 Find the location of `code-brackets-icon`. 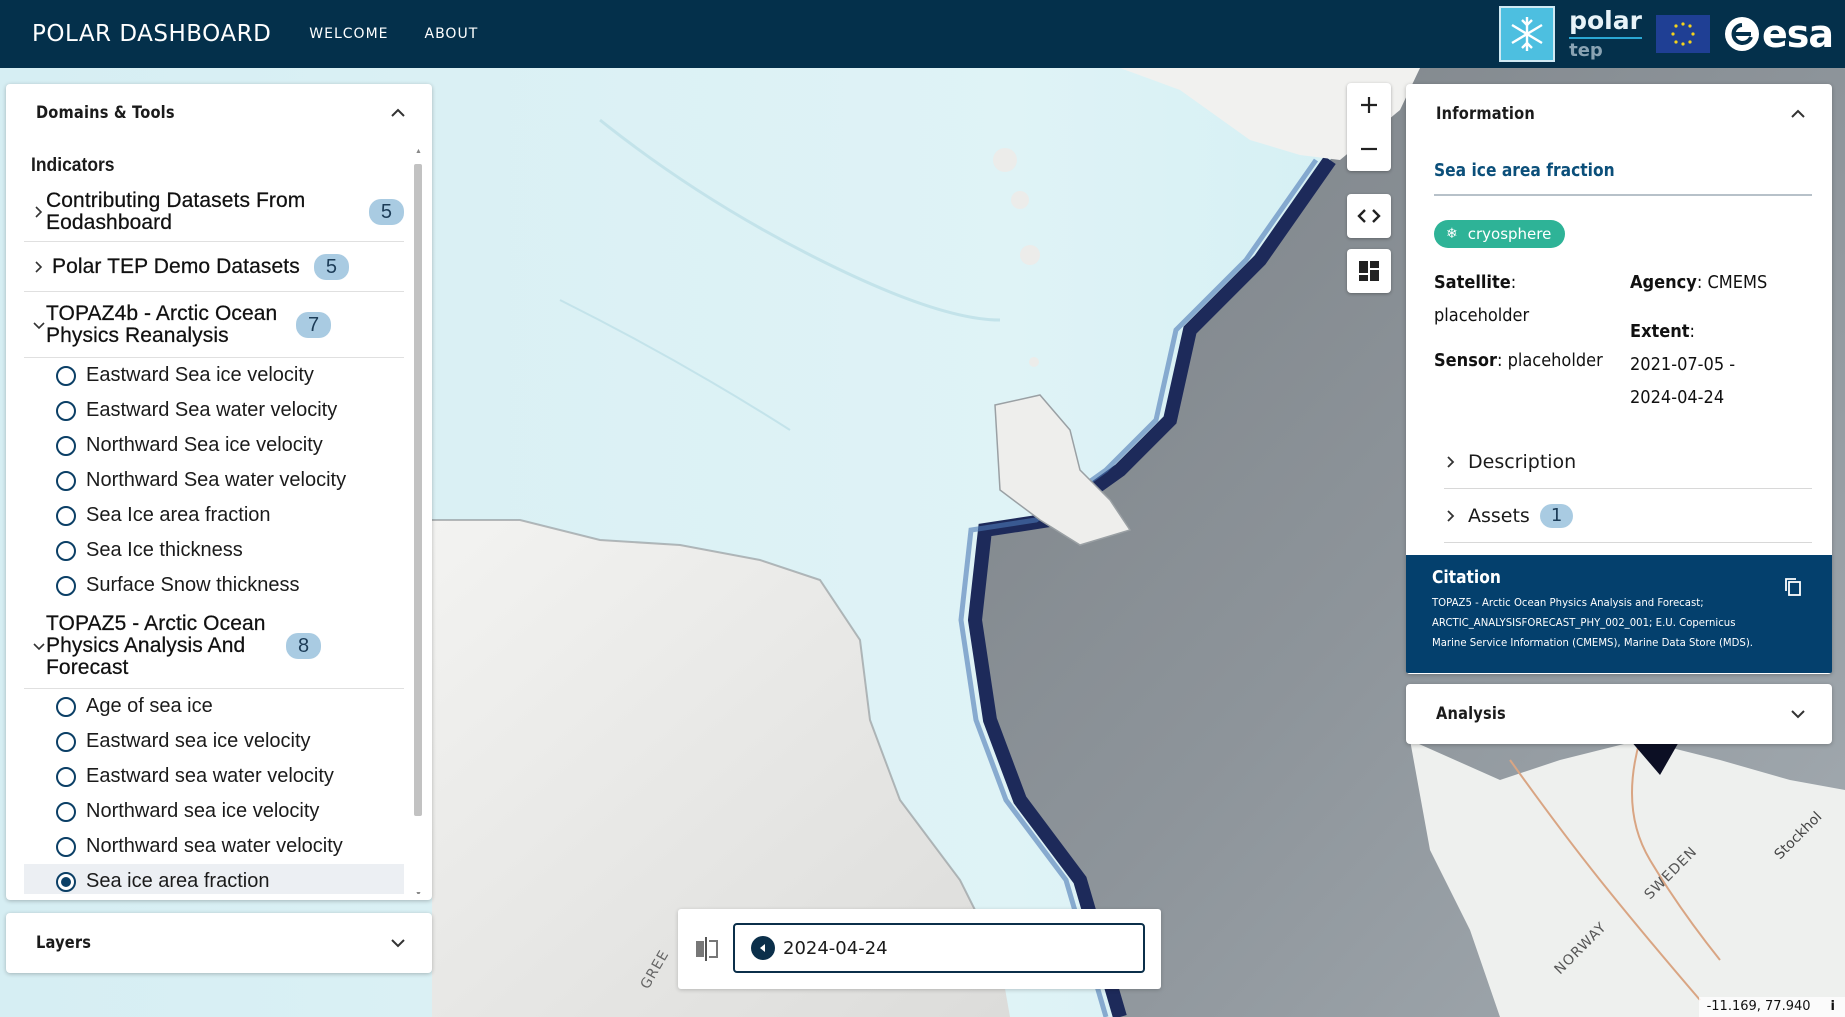

code-brackets-icon is located at coordinates (1369, 216).